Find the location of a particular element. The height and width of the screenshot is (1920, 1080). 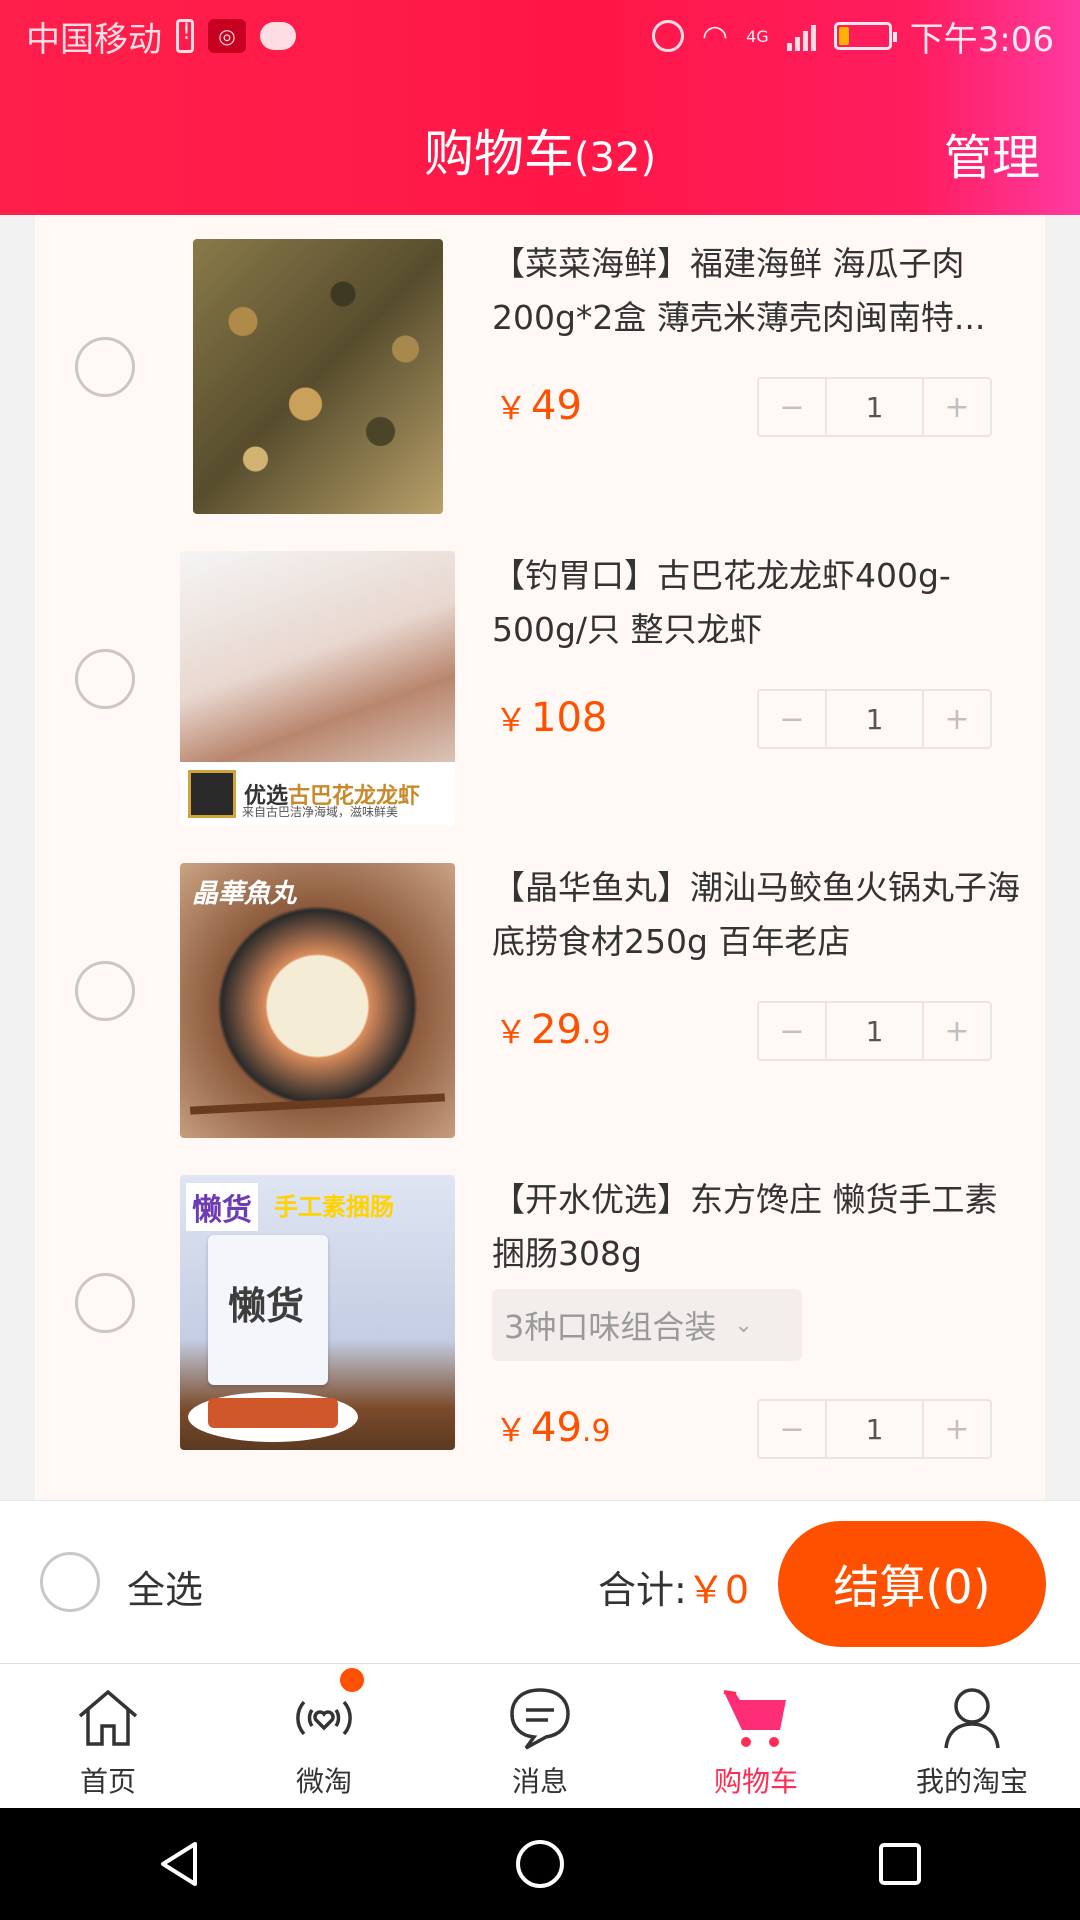

home-icon is located at coordinates (108, 1718).